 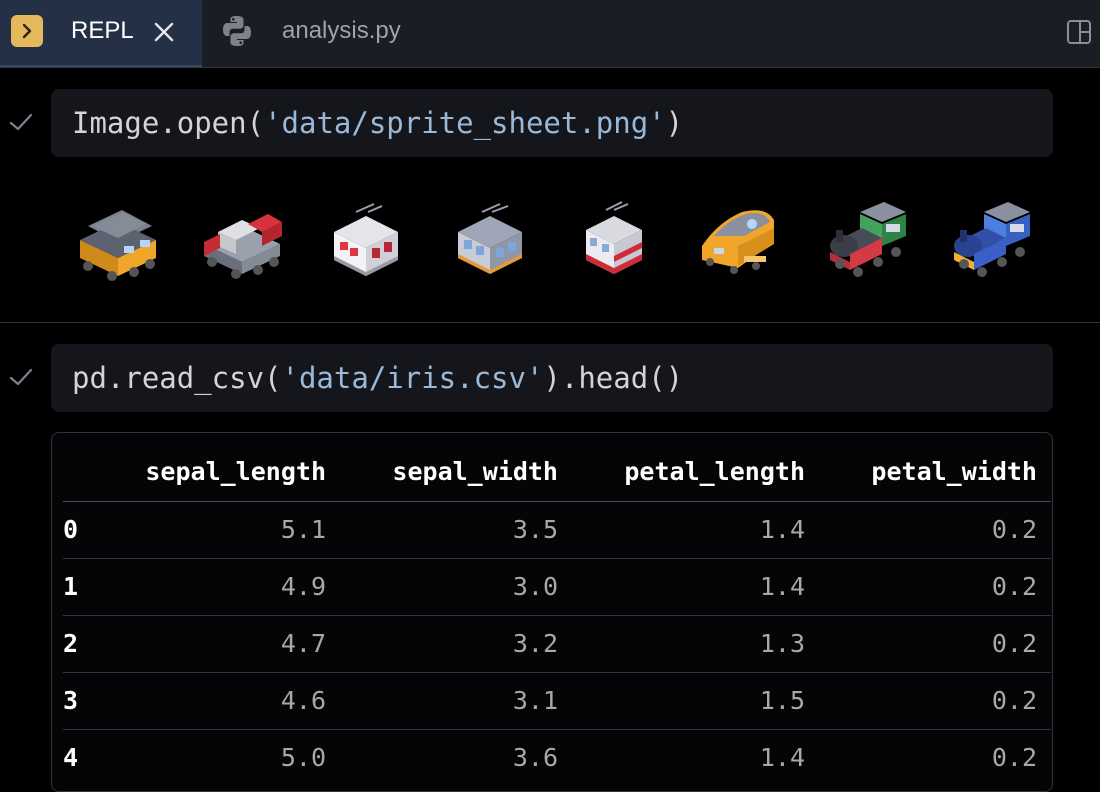 What do you see at coordinates (714, 471) in the screenshot?
I see `column-header: petal_length` at bounding box center [714, 471].